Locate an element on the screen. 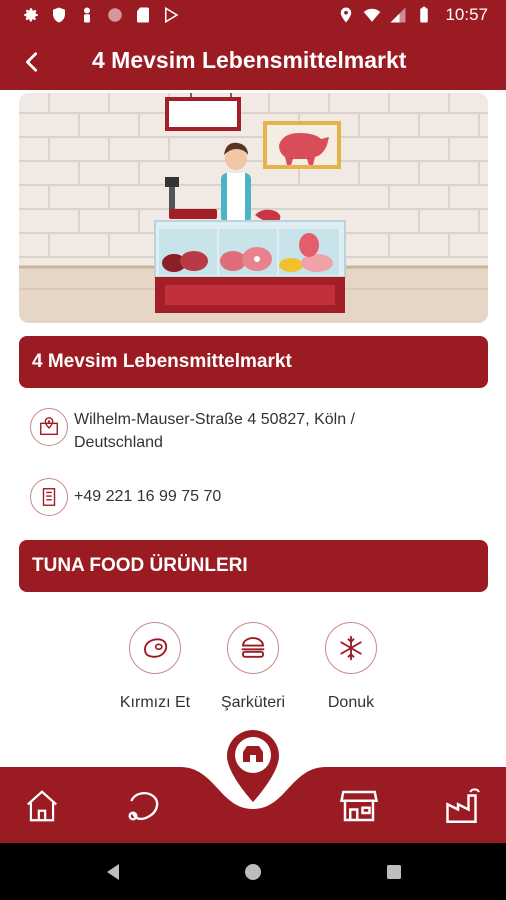 The width and height of the screenshot is (506, 900). phone-number: +49 221 16 99 75 70 is located at coordinates (148, 496).